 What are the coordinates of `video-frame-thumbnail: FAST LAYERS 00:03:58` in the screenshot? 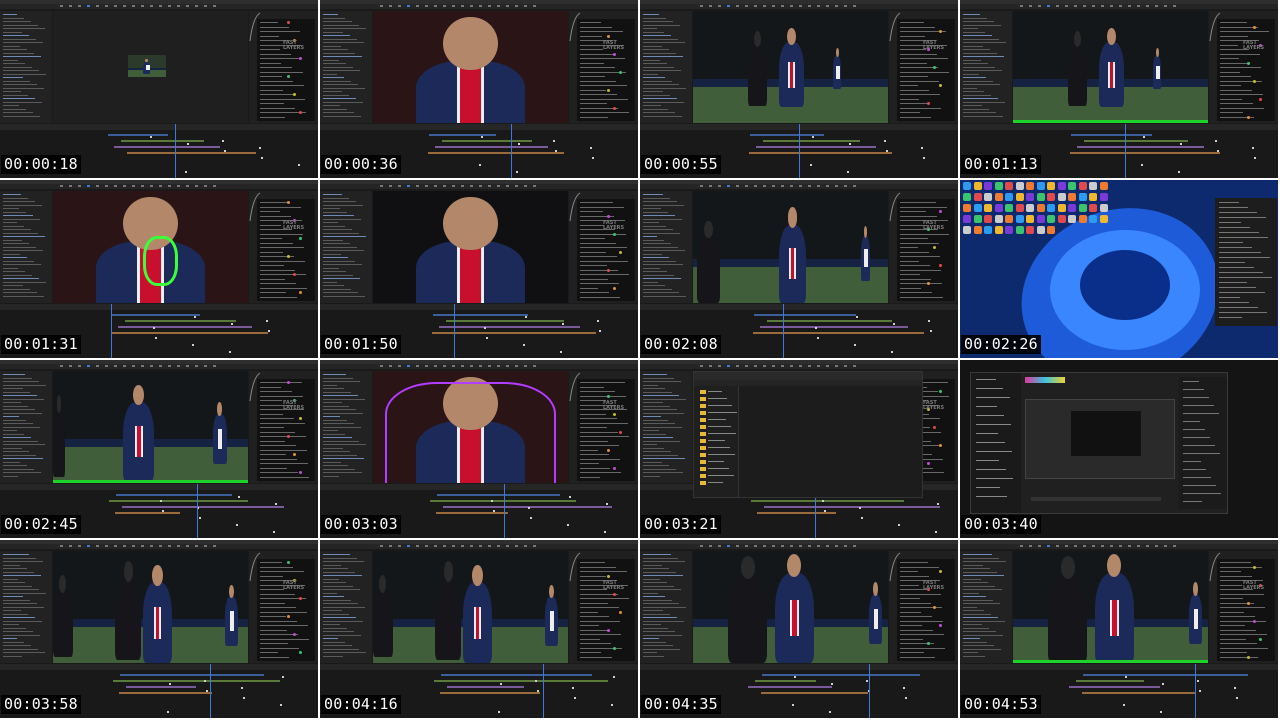 It's located at (159, 629).